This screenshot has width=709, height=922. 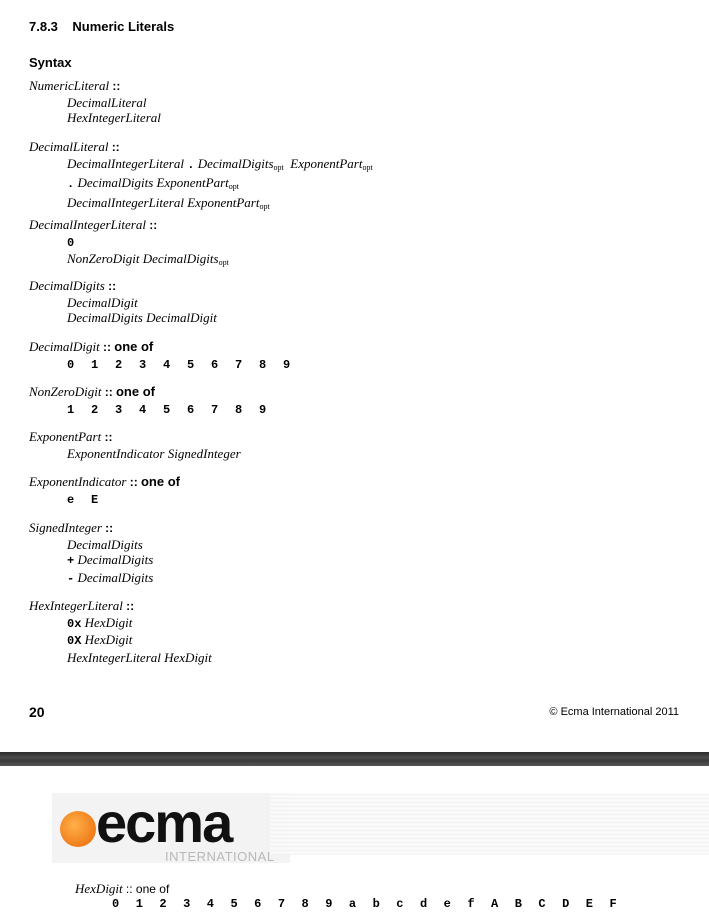 What do you see at coordinates (71, 578) in the screenshot?
I see `terminal-minus: -` at bounding box center [71, 578].